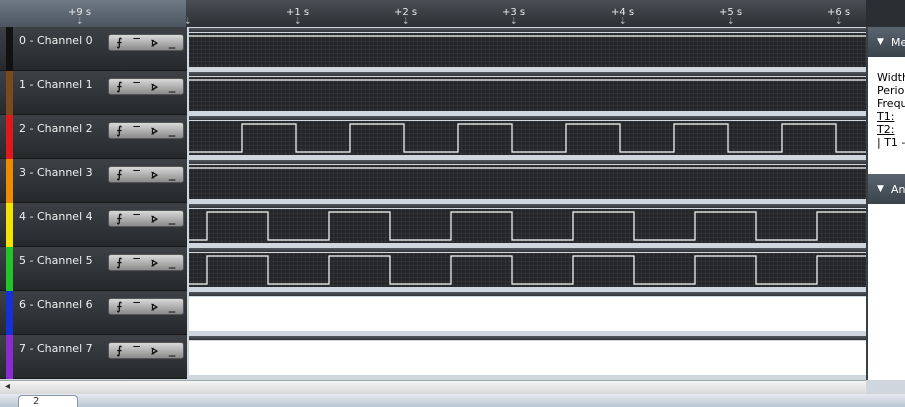 The height and width of the screenshot is (407, 905). Describe the element at coordinates (93, 313) in the screenshot. I see `channel-label-panel: 6 - Channel 6 ⨍ ‾ ⦠ _` at that location.